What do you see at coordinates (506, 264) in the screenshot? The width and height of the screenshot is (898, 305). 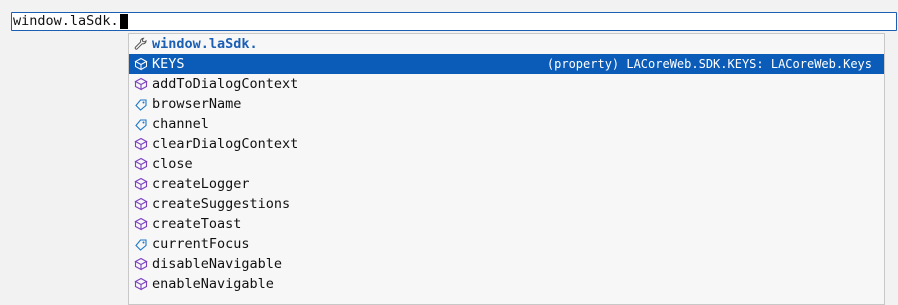 I see `suggestion-item: disableNavigable` at bounding box center [506, 264].